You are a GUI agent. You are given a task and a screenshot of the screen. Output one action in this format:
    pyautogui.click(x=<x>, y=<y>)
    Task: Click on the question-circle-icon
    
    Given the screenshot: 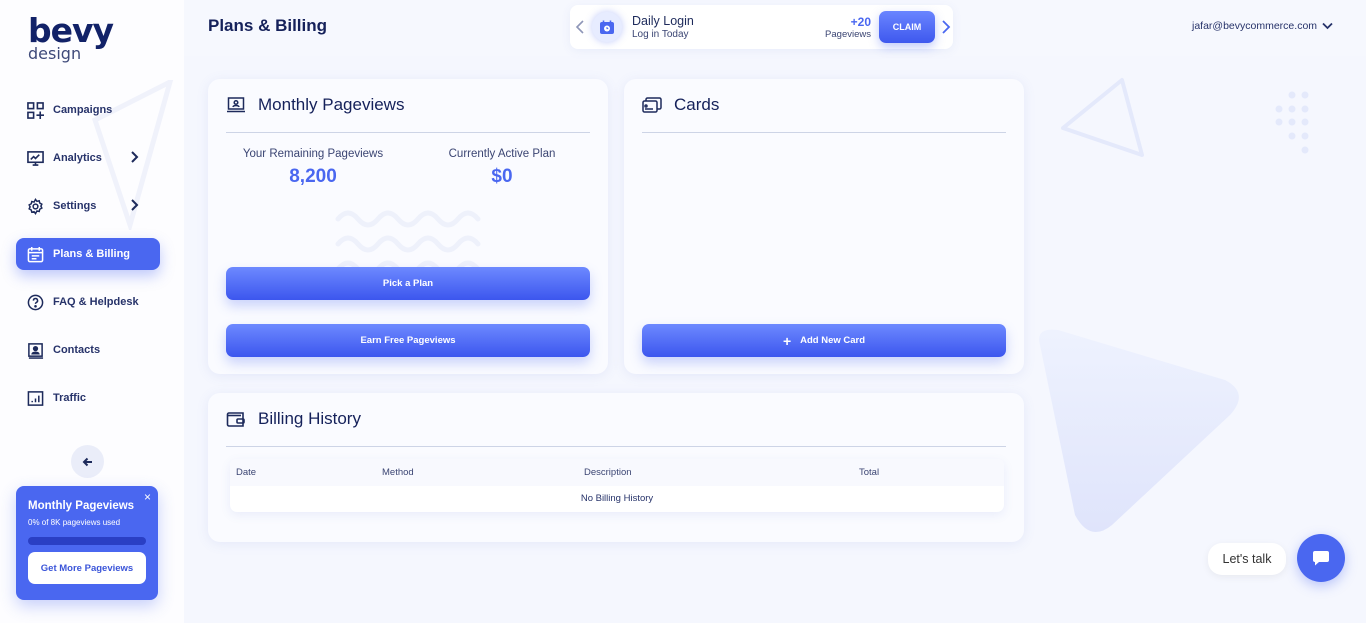 What is the action you would take?
    pyautogui.click(x=35, y=302)
    